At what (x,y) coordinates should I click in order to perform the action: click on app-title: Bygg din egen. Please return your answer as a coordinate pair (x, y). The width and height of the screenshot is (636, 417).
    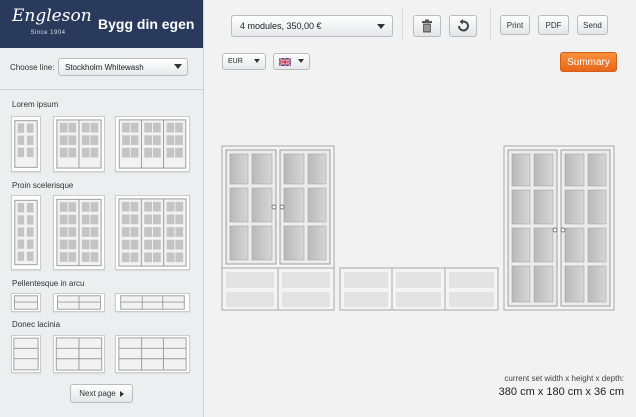
    Looking at the image, I should click on (146, 24).